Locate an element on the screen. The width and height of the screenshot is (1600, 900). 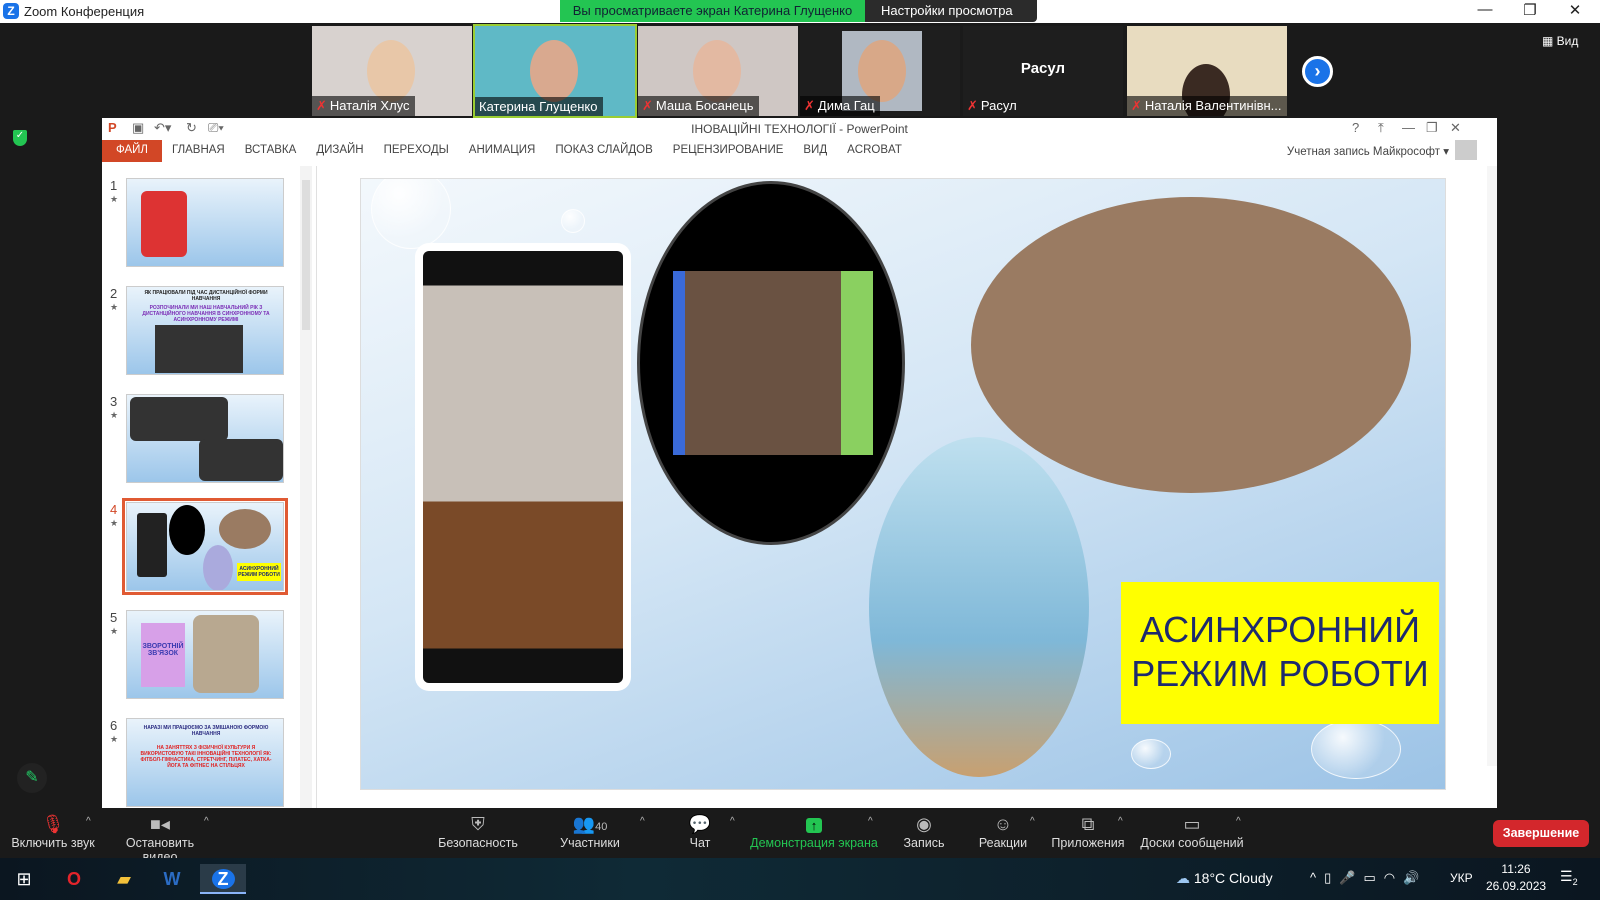
slide-thumbnail-5: ЗВОРОТНІЙ ЗВ'ЯЗОК is located at coordinates (205, 654).